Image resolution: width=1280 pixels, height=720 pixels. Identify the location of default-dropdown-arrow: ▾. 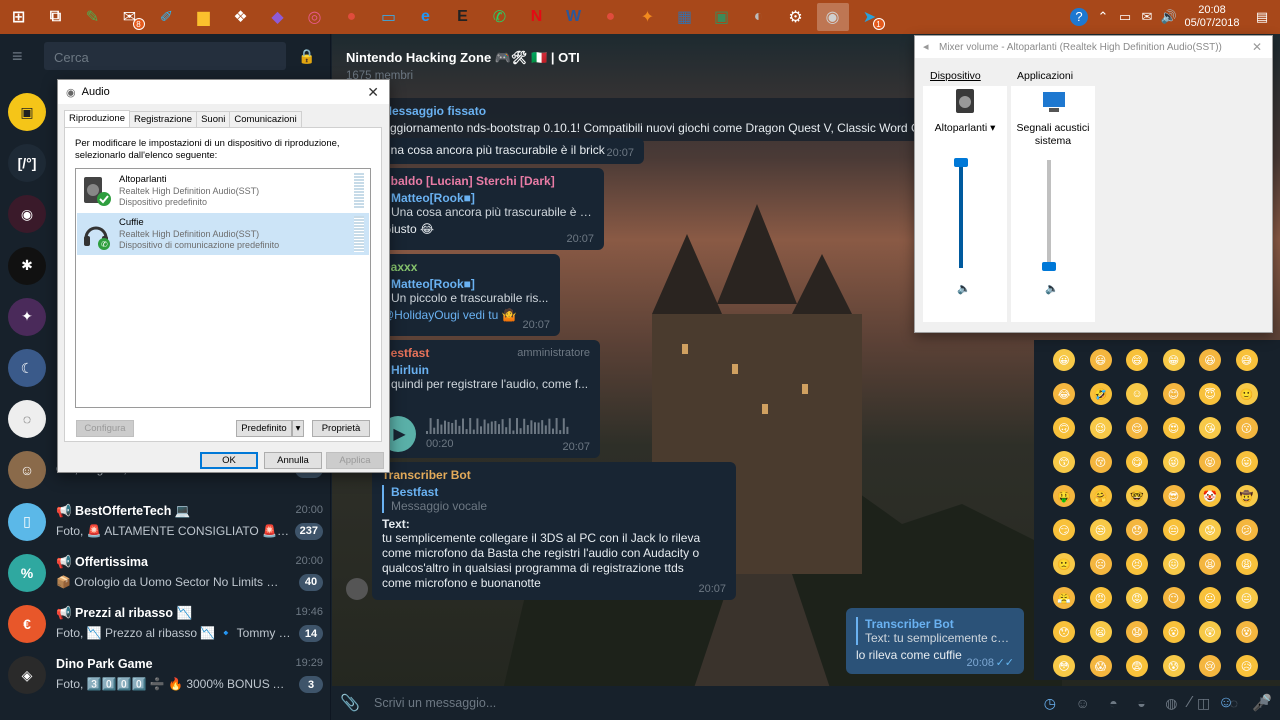
(298, 428).